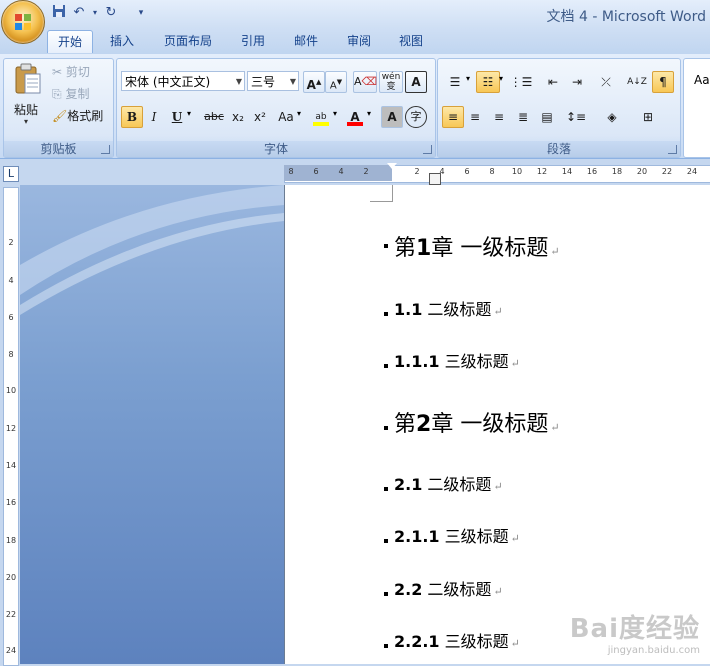 The image size is (710, 666). Describe the element at coordinates (416, 117) in the screenshot. I see `enclose-characters-button: 字` at that location.